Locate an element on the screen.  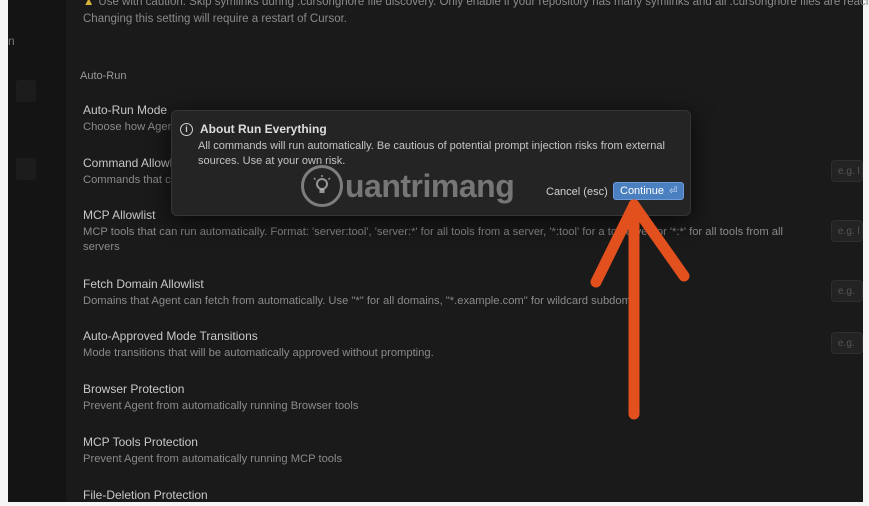
sidebar-text-fragment: n is located at coordinates (11, 41).